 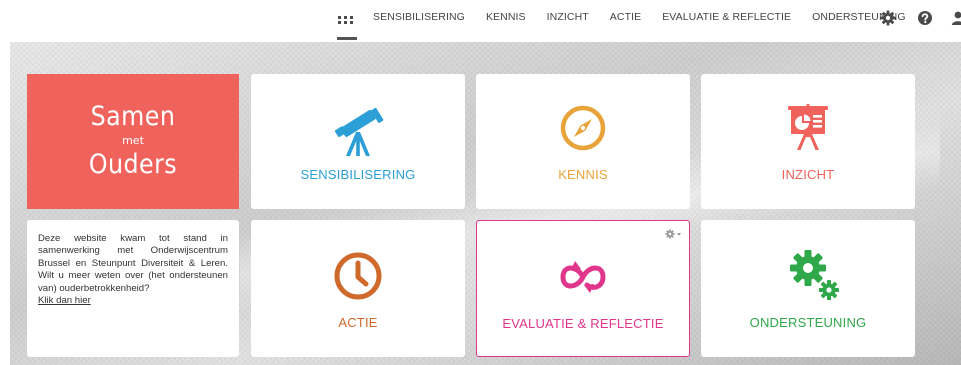 I want to click on clock-icon, so click(x=358, y=278).